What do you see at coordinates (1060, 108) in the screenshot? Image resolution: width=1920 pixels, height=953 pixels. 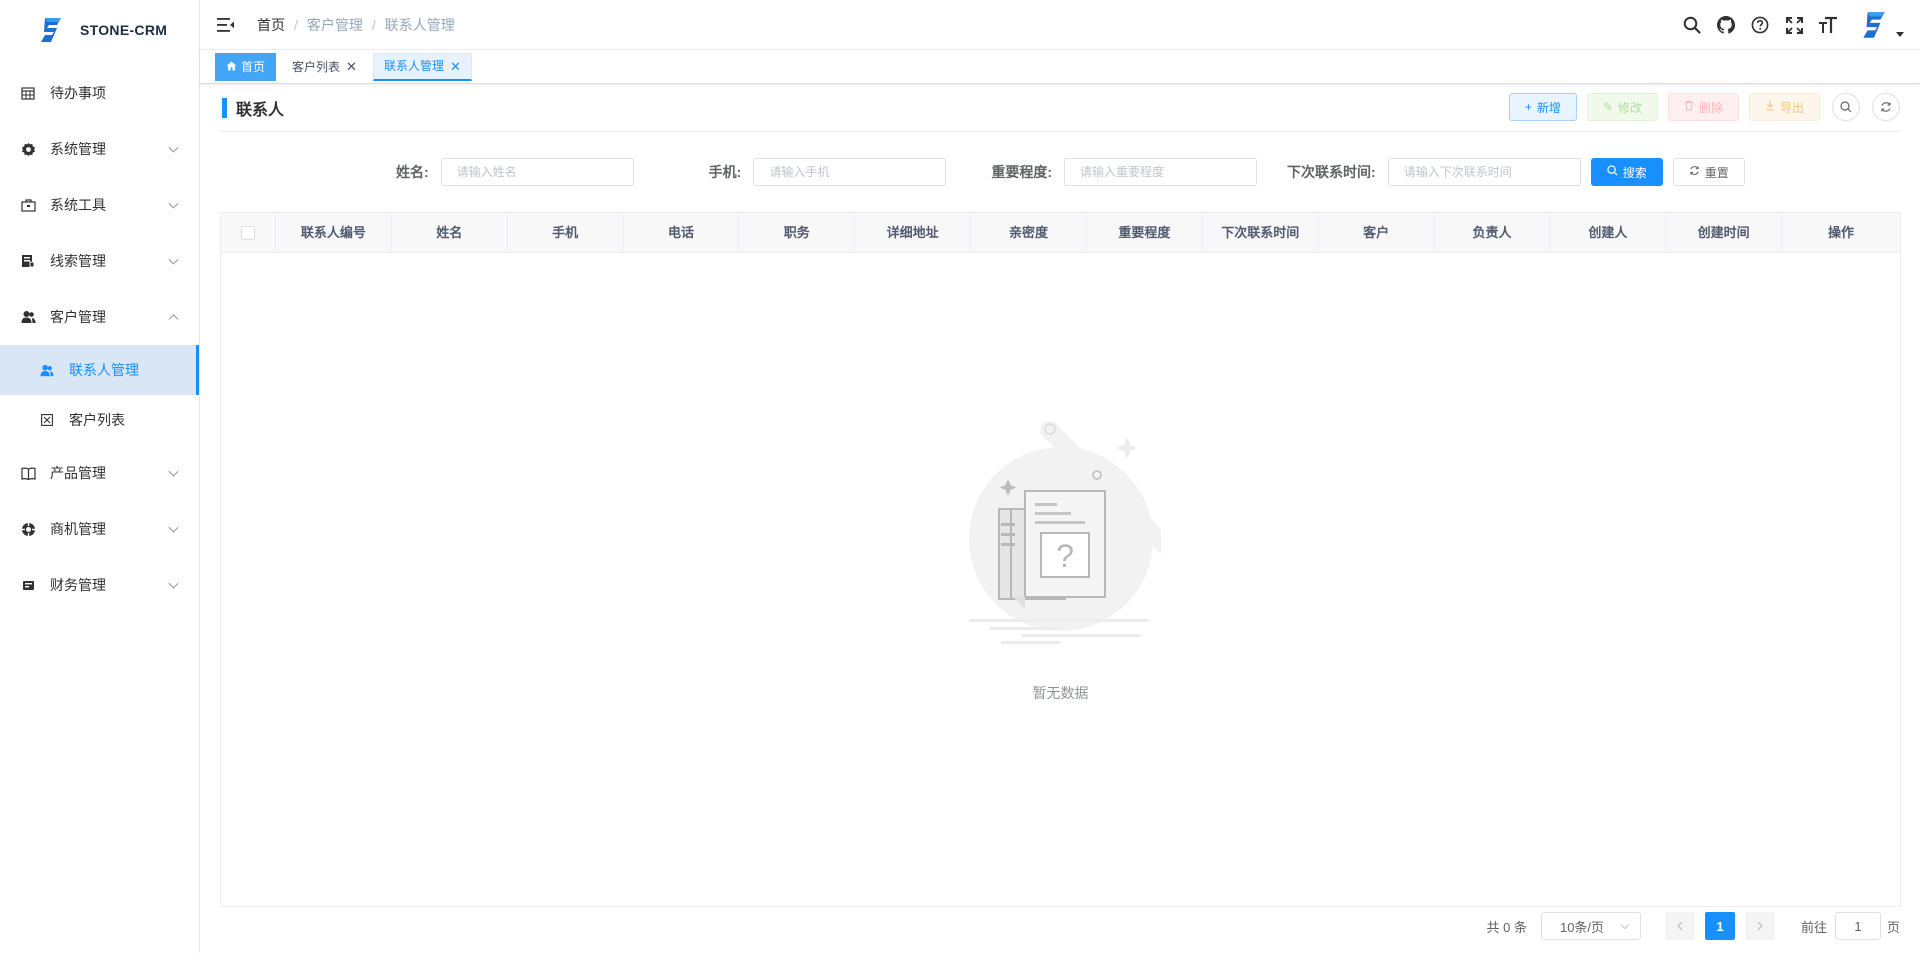 I see `page-header: 联系人 + 新增 ✎ 修改 删除 导出` at bounding box center [1060, 108].